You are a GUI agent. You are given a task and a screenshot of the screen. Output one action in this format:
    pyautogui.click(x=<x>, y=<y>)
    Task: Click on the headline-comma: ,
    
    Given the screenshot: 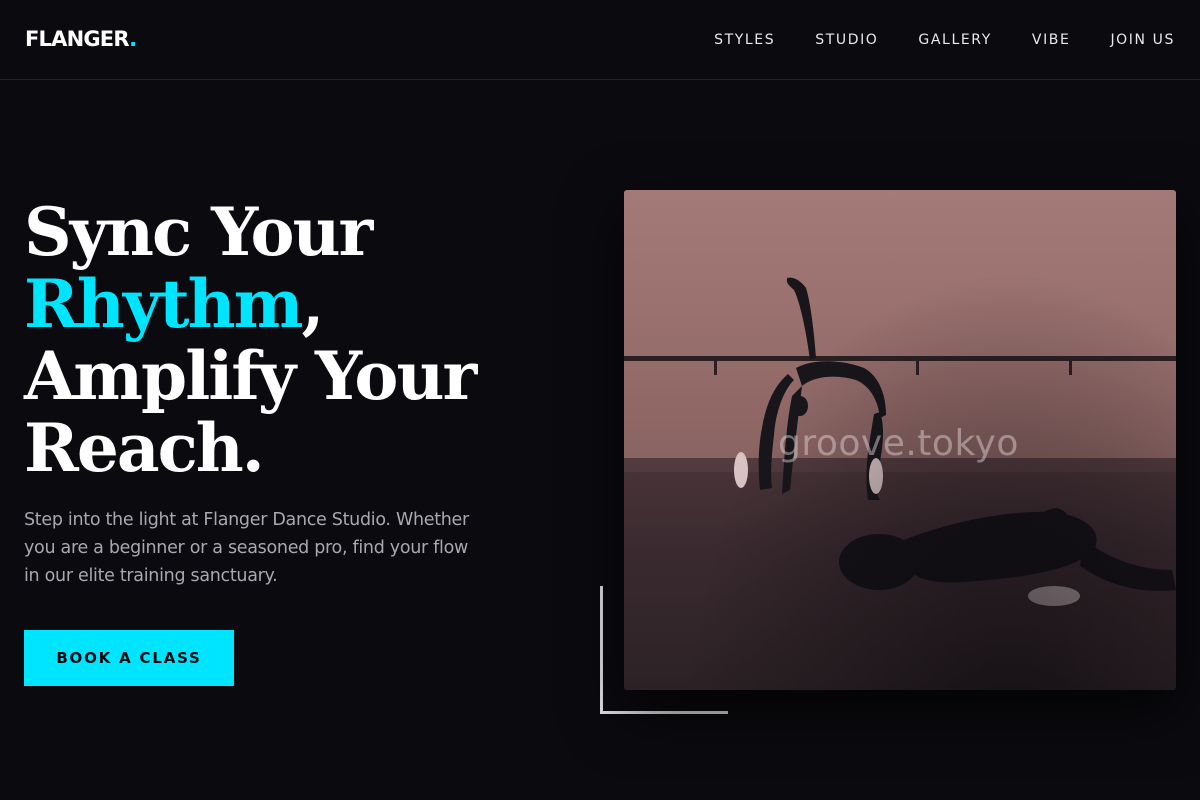 What is the action you would take?
    pyautogui.click(x=313, y=304)
    